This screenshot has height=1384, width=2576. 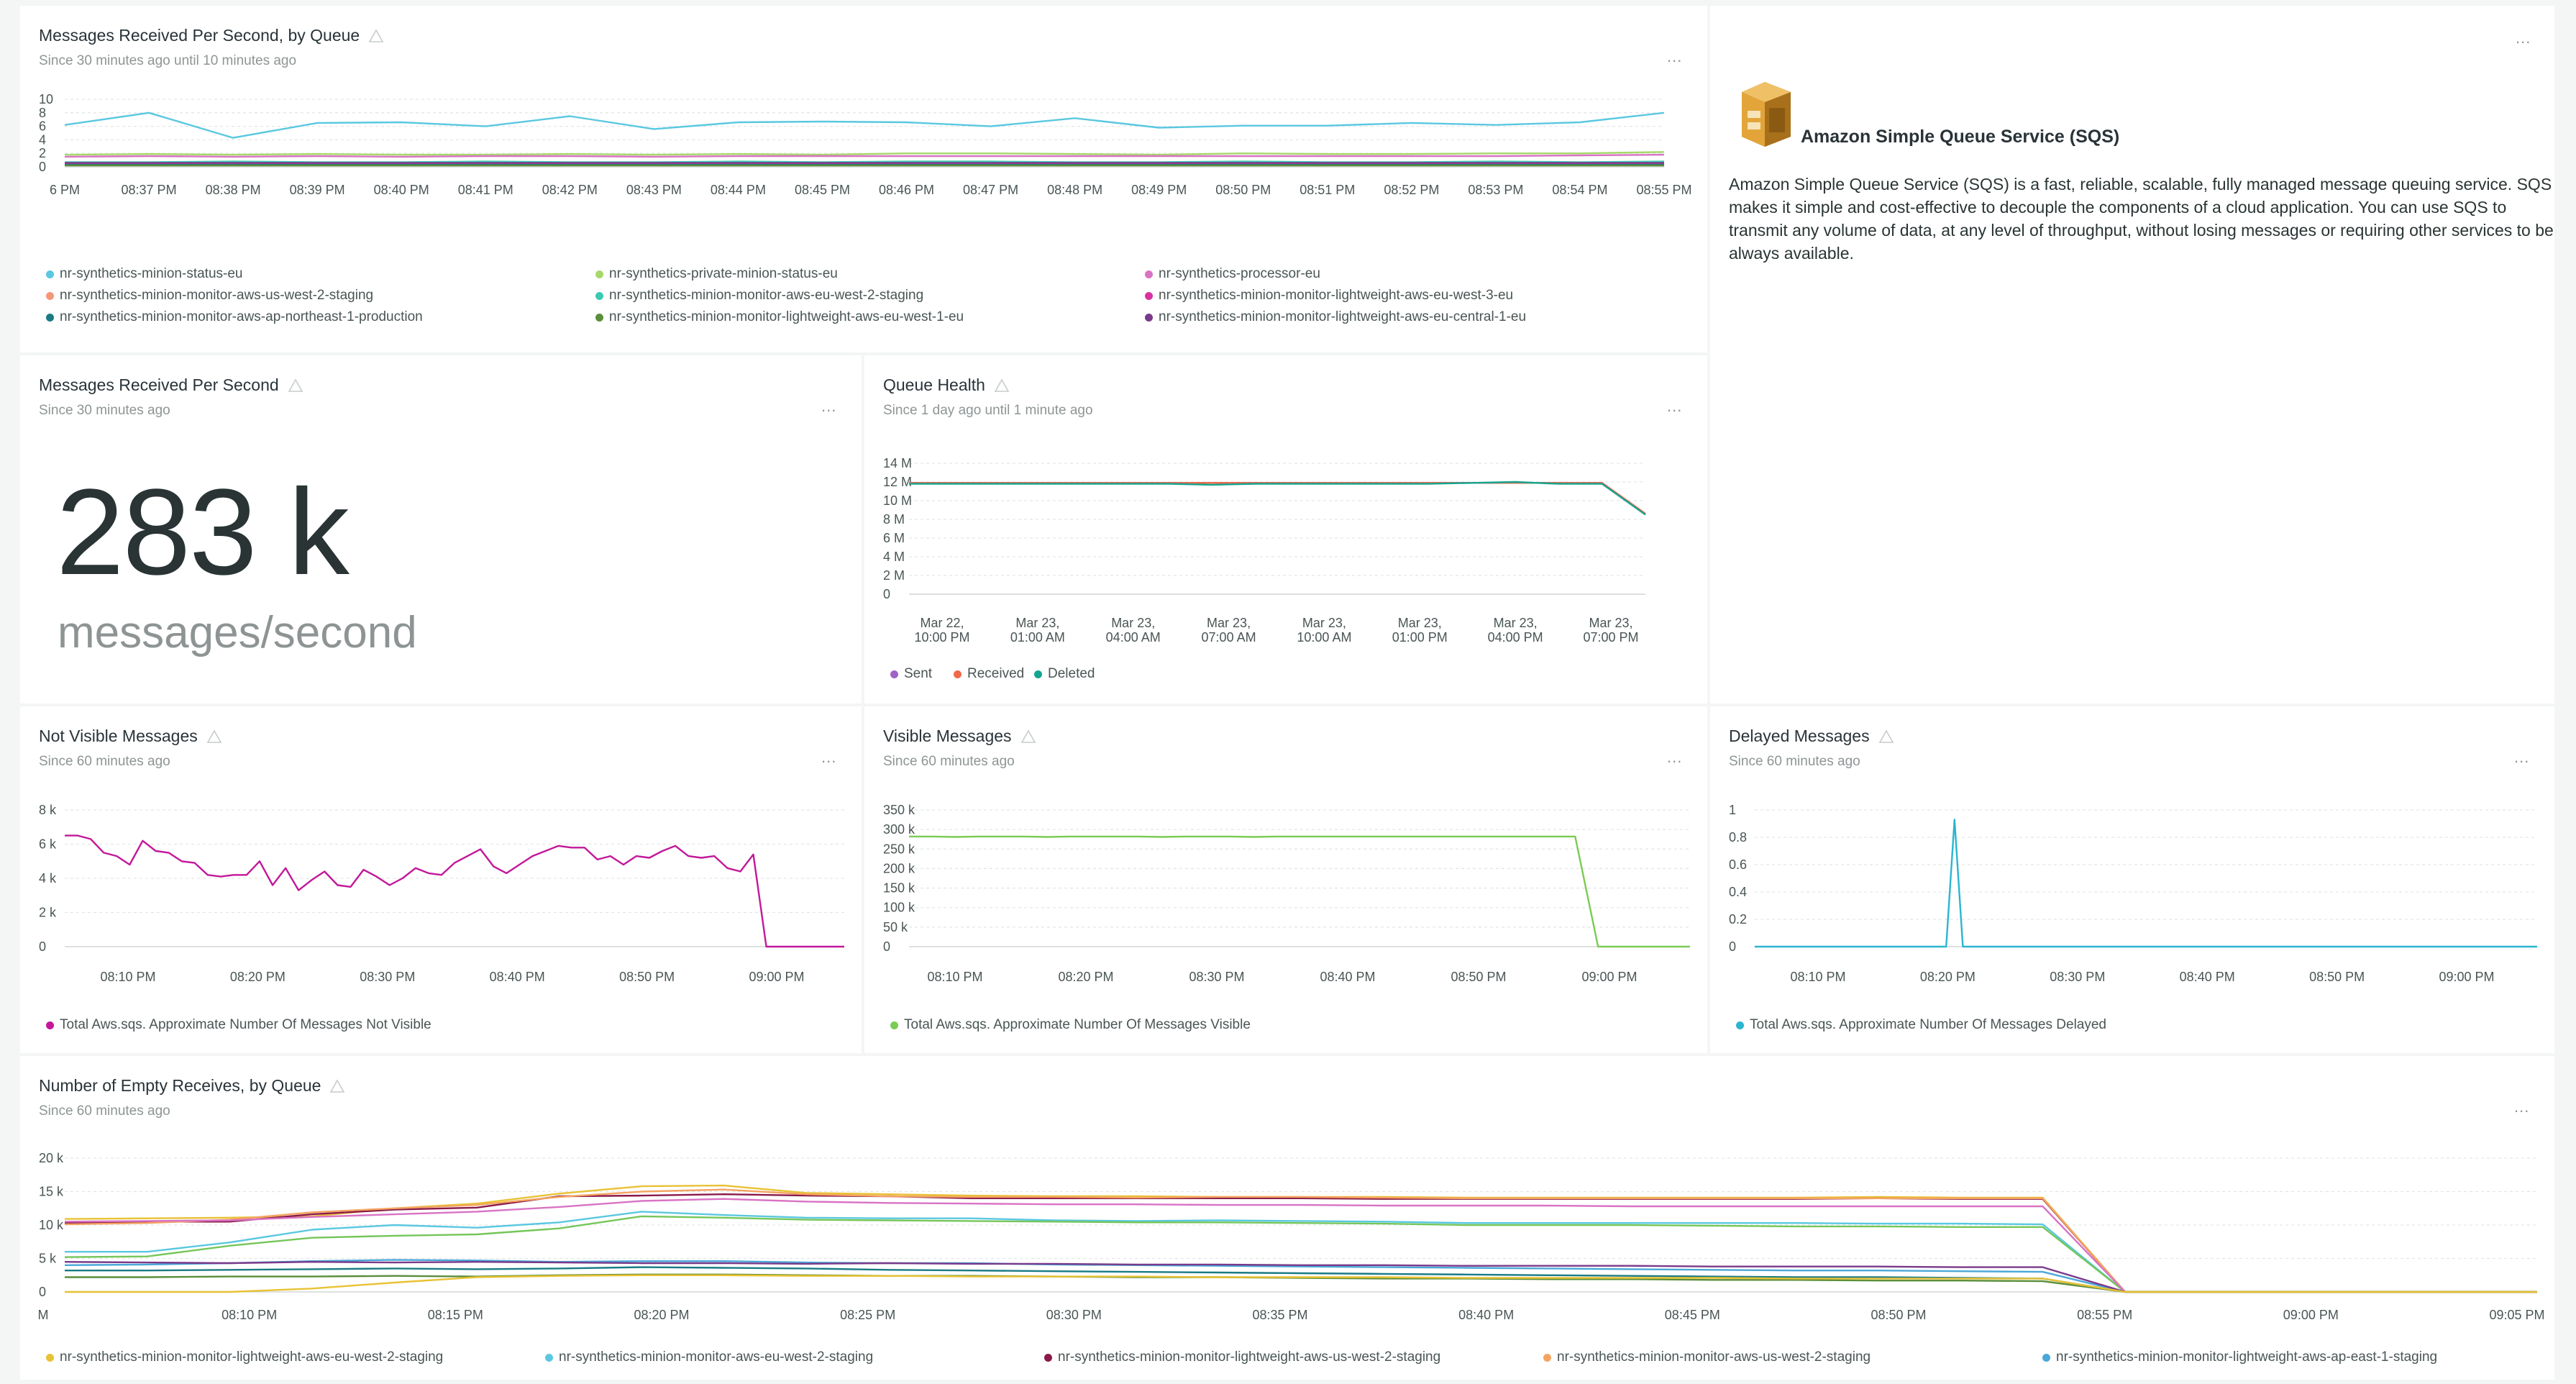 I want to click on legend-item: nr-synthetics-minion-status-eu, so click(x=144, y=274).